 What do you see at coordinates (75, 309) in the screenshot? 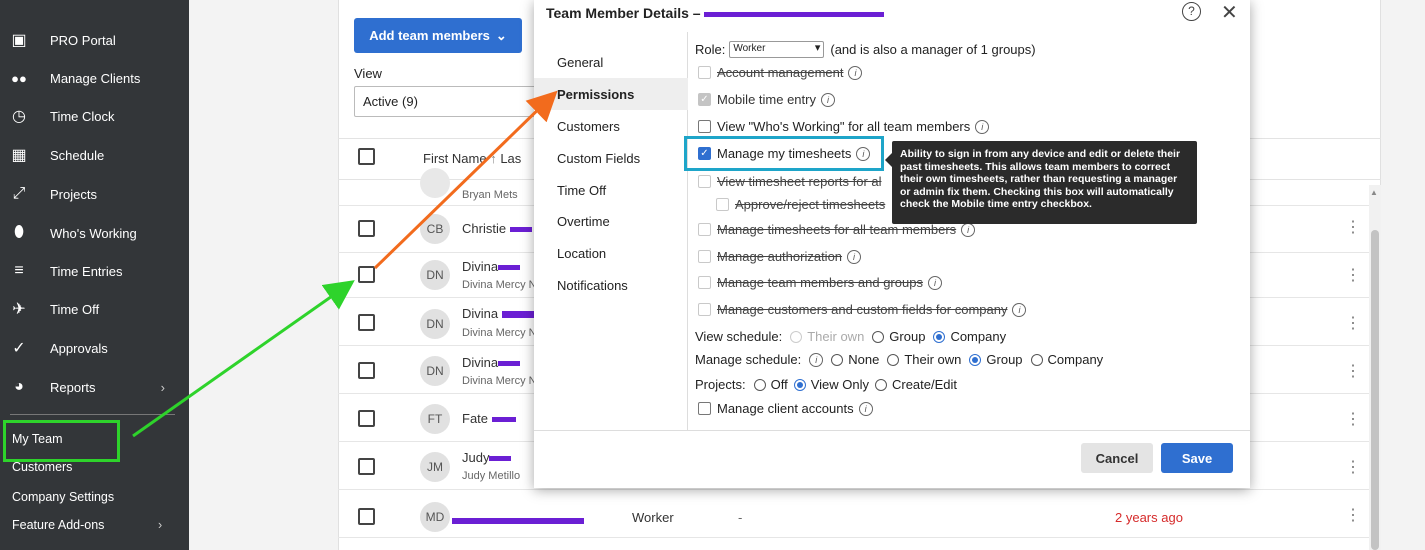
I see `sidebar-item-label: Time Off` at bounding box center [75, 309].